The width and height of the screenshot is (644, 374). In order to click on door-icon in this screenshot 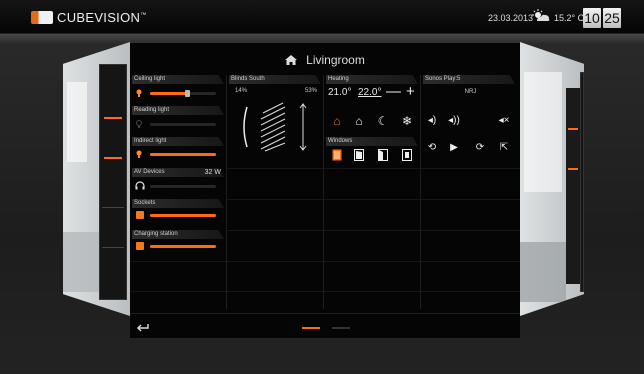, I will do `click(407, 155)`.